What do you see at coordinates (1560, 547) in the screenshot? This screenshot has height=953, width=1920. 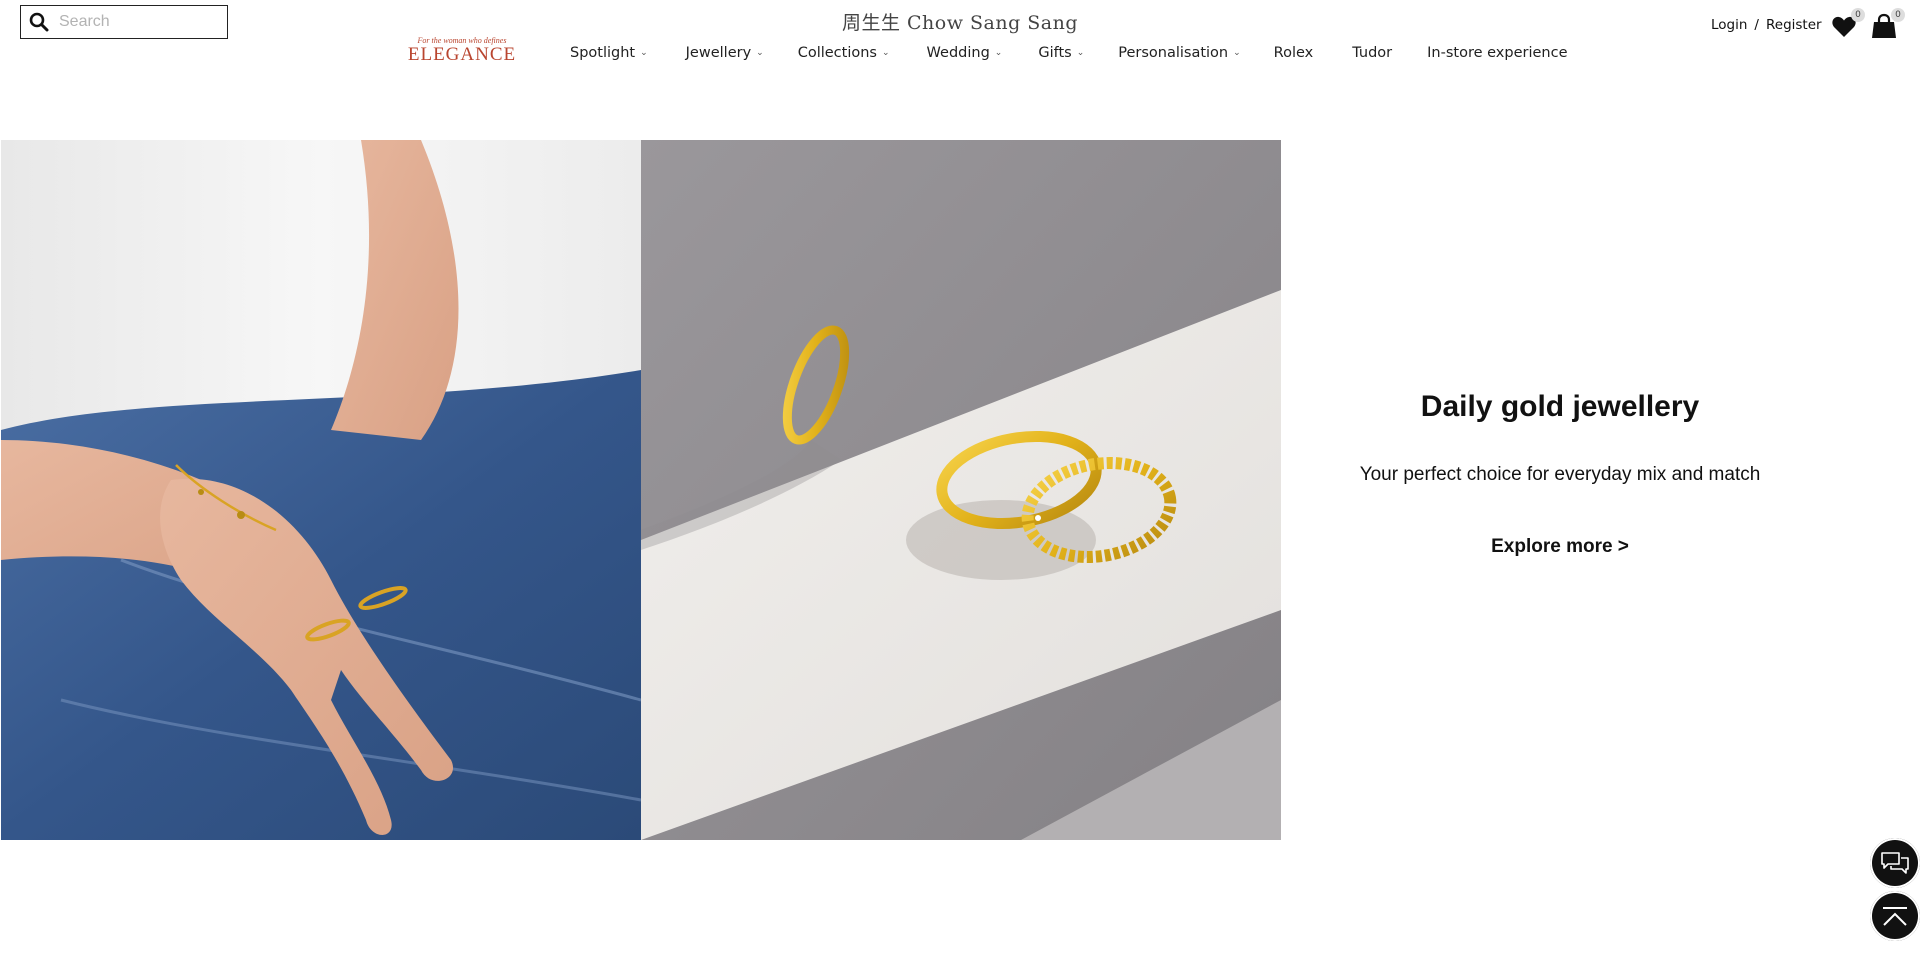 I see `explore-more-link: Explore more >` at bounding box center [1560, 547].